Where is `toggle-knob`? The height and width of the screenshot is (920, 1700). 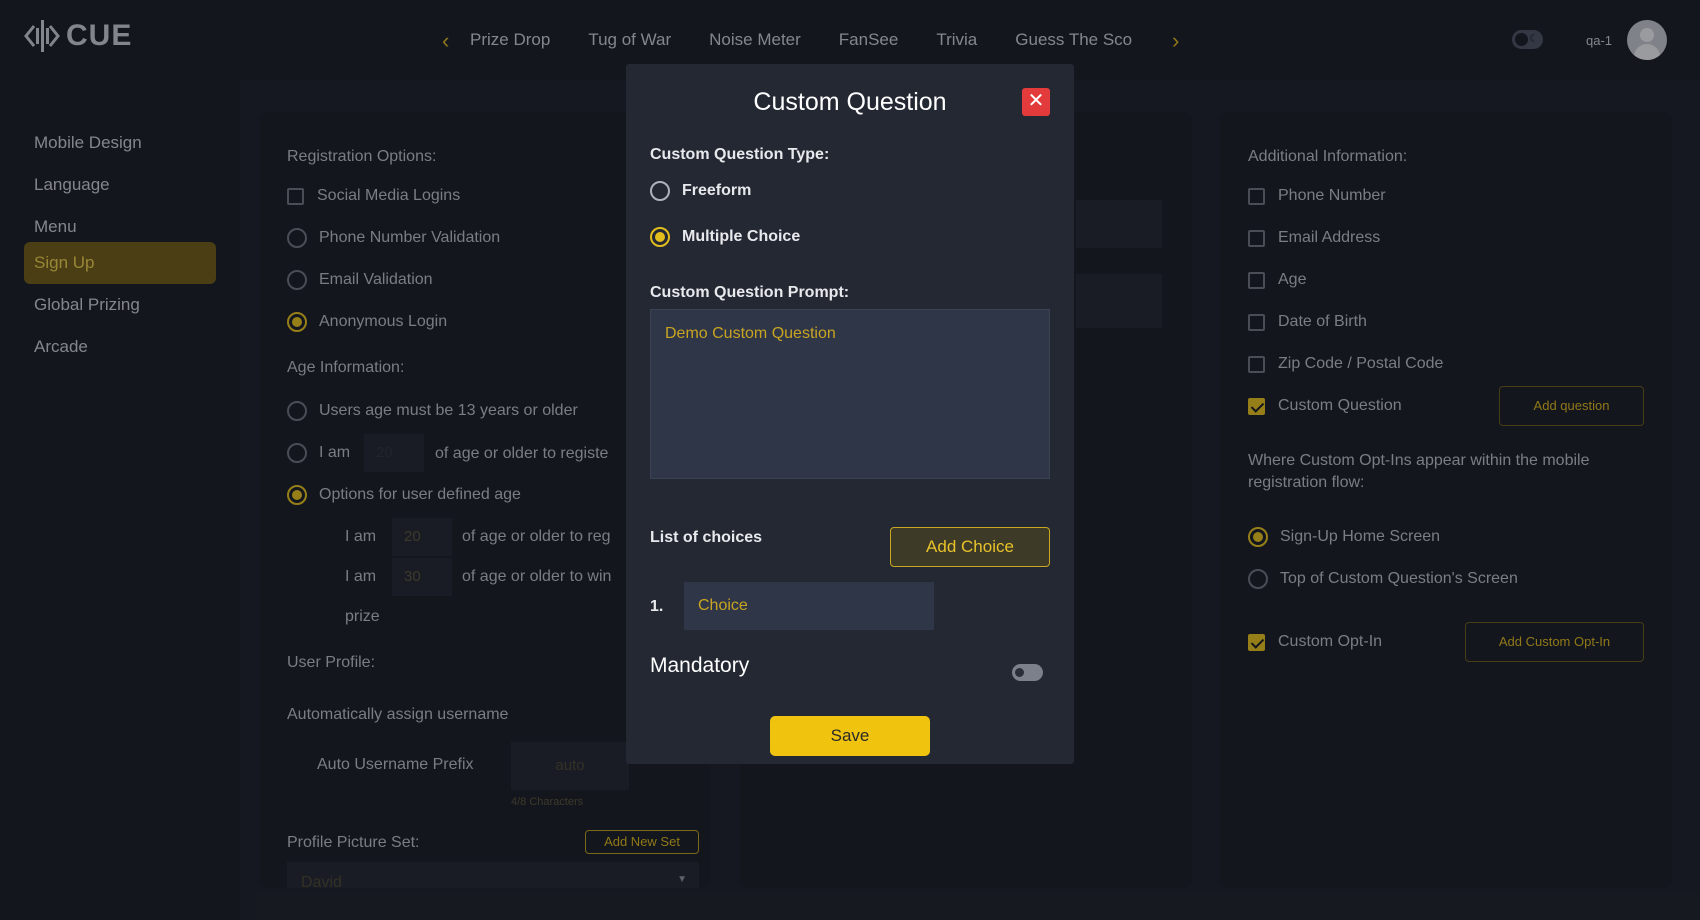 toggle-knob is located at coordinates (1019, 672).